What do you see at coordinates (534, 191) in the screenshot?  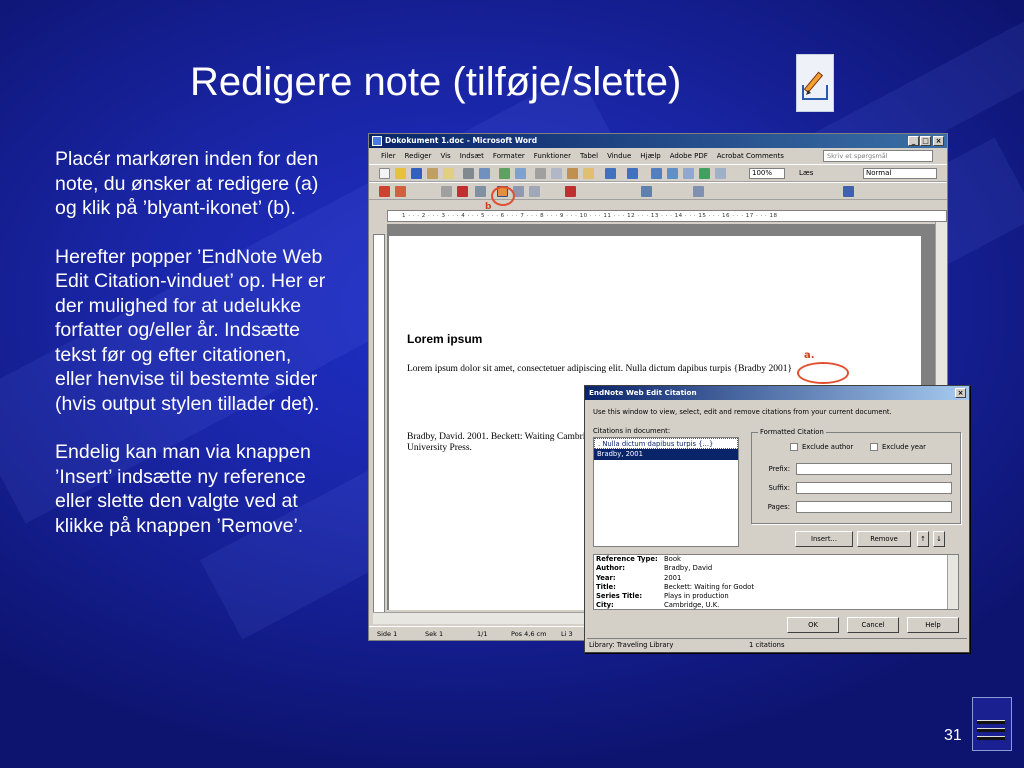 I see `remove-field-codes-icon` at bounding box center [534, 191].